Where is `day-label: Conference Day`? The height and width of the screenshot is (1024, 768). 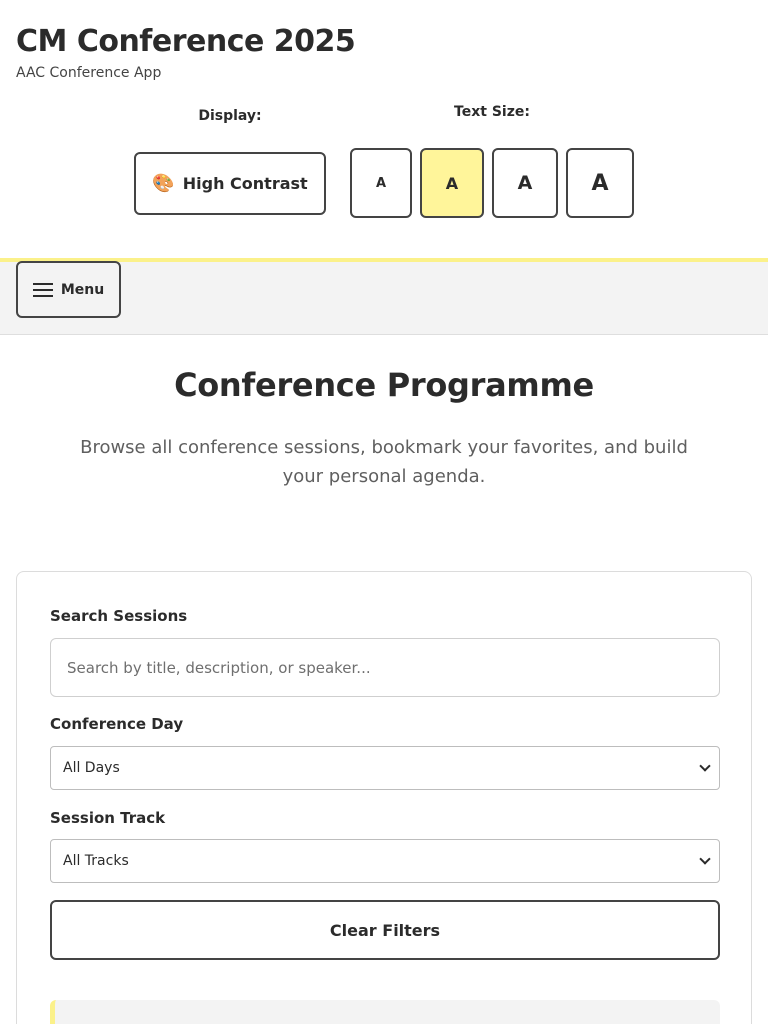 day-label: Conference Day is located at coordinates (117, 724).